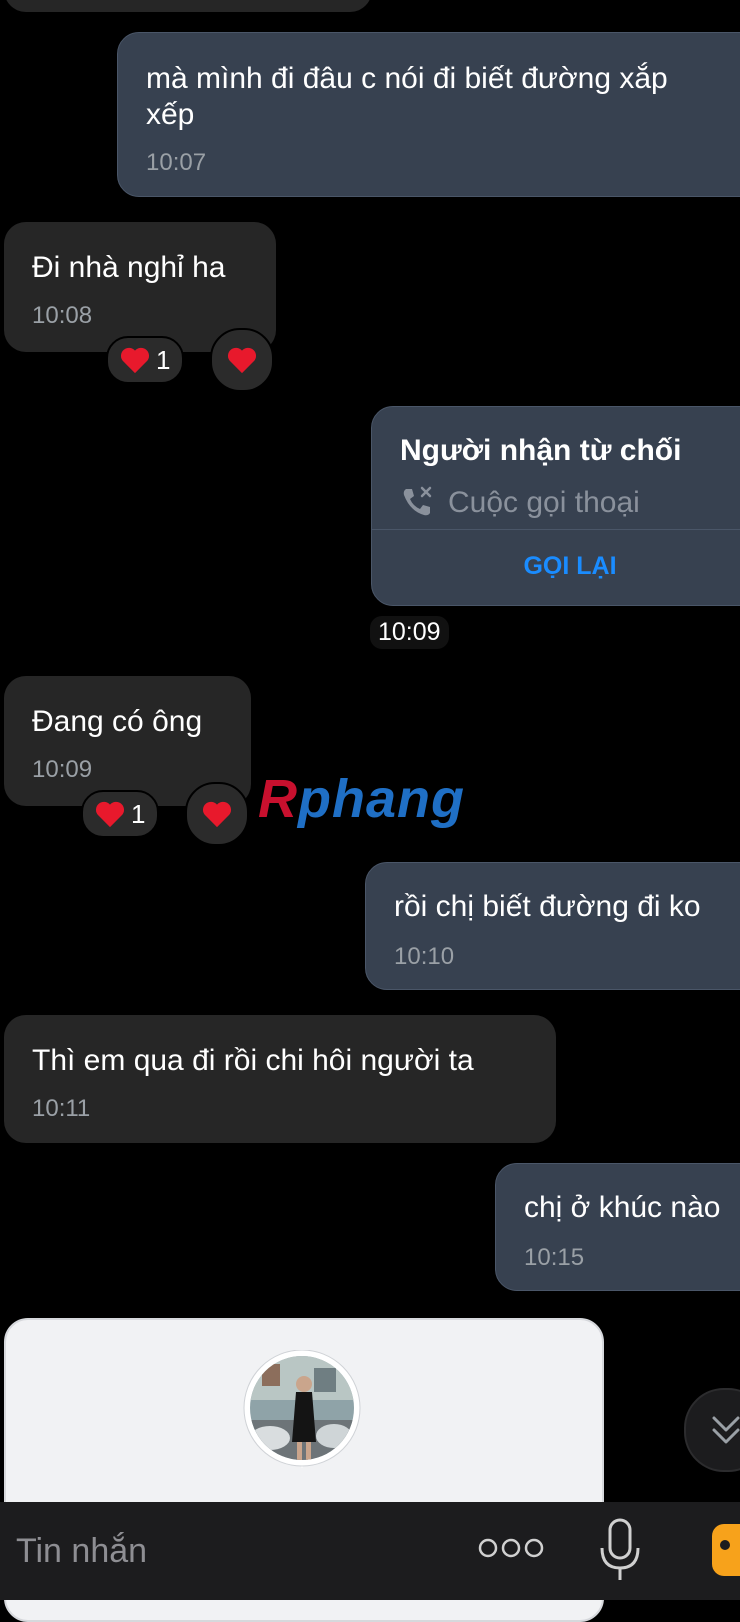 The height and width of the screenshot is (1622, 740). Describe the element at coordinates (302, 1408) in the screenshot. I see `avatar-pin-image` at that location.